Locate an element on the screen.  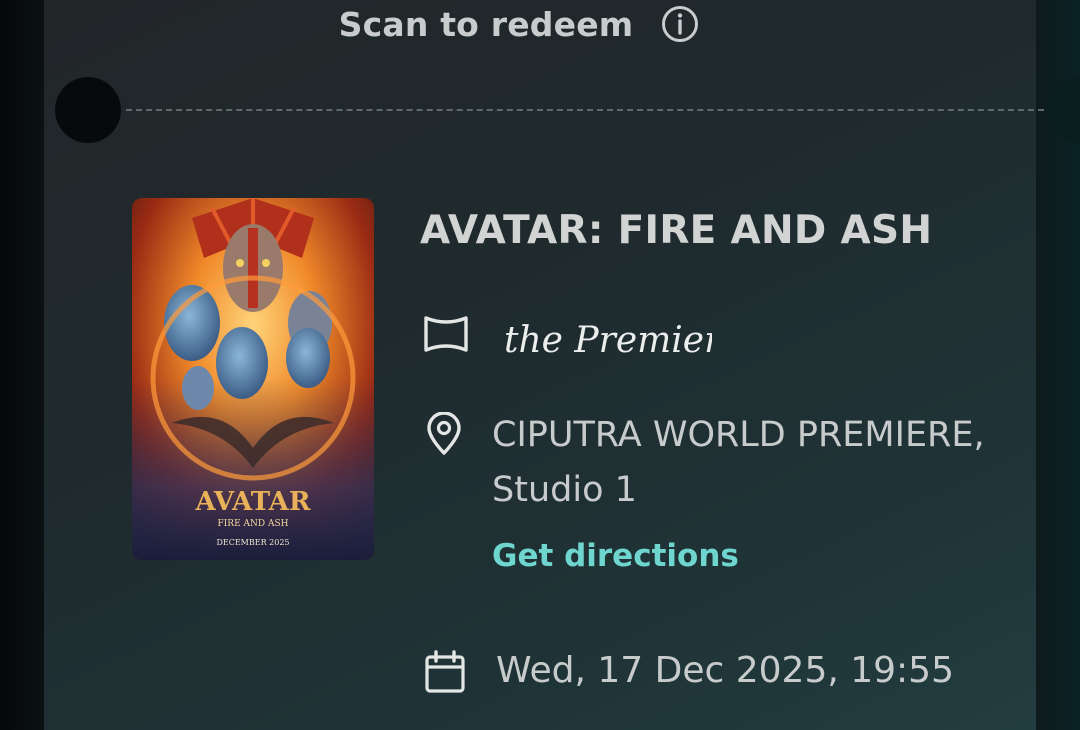
venue-info: CIPUTRA WORLD PREMIERE, Studio 1 is located at coordinates (772, 463).